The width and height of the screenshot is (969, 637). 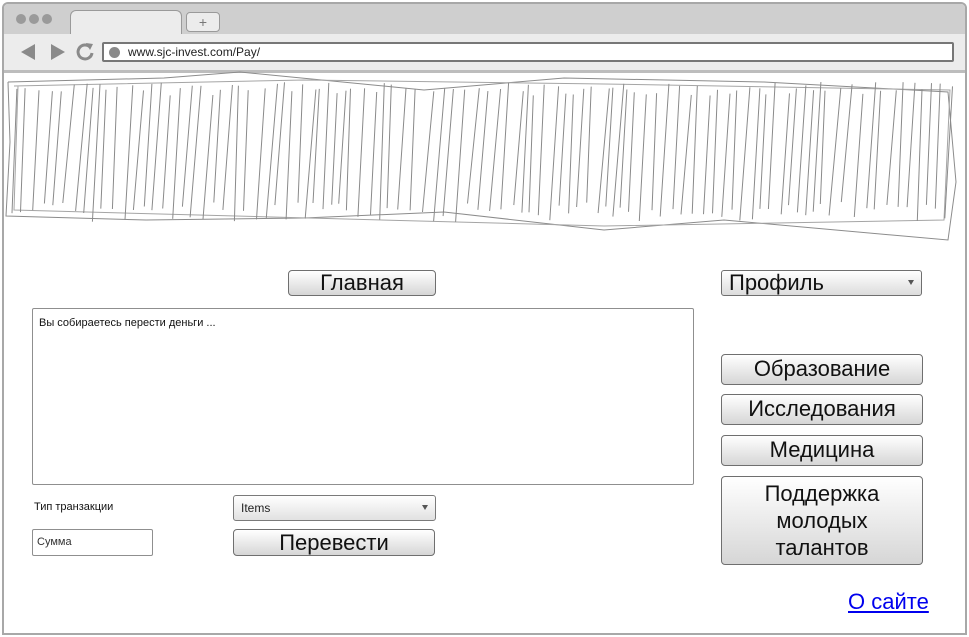 What do you see at coordinates (256, 508) in the screenshot?
I see `transaction-type-value: Items` at bounding box center [256, 508].